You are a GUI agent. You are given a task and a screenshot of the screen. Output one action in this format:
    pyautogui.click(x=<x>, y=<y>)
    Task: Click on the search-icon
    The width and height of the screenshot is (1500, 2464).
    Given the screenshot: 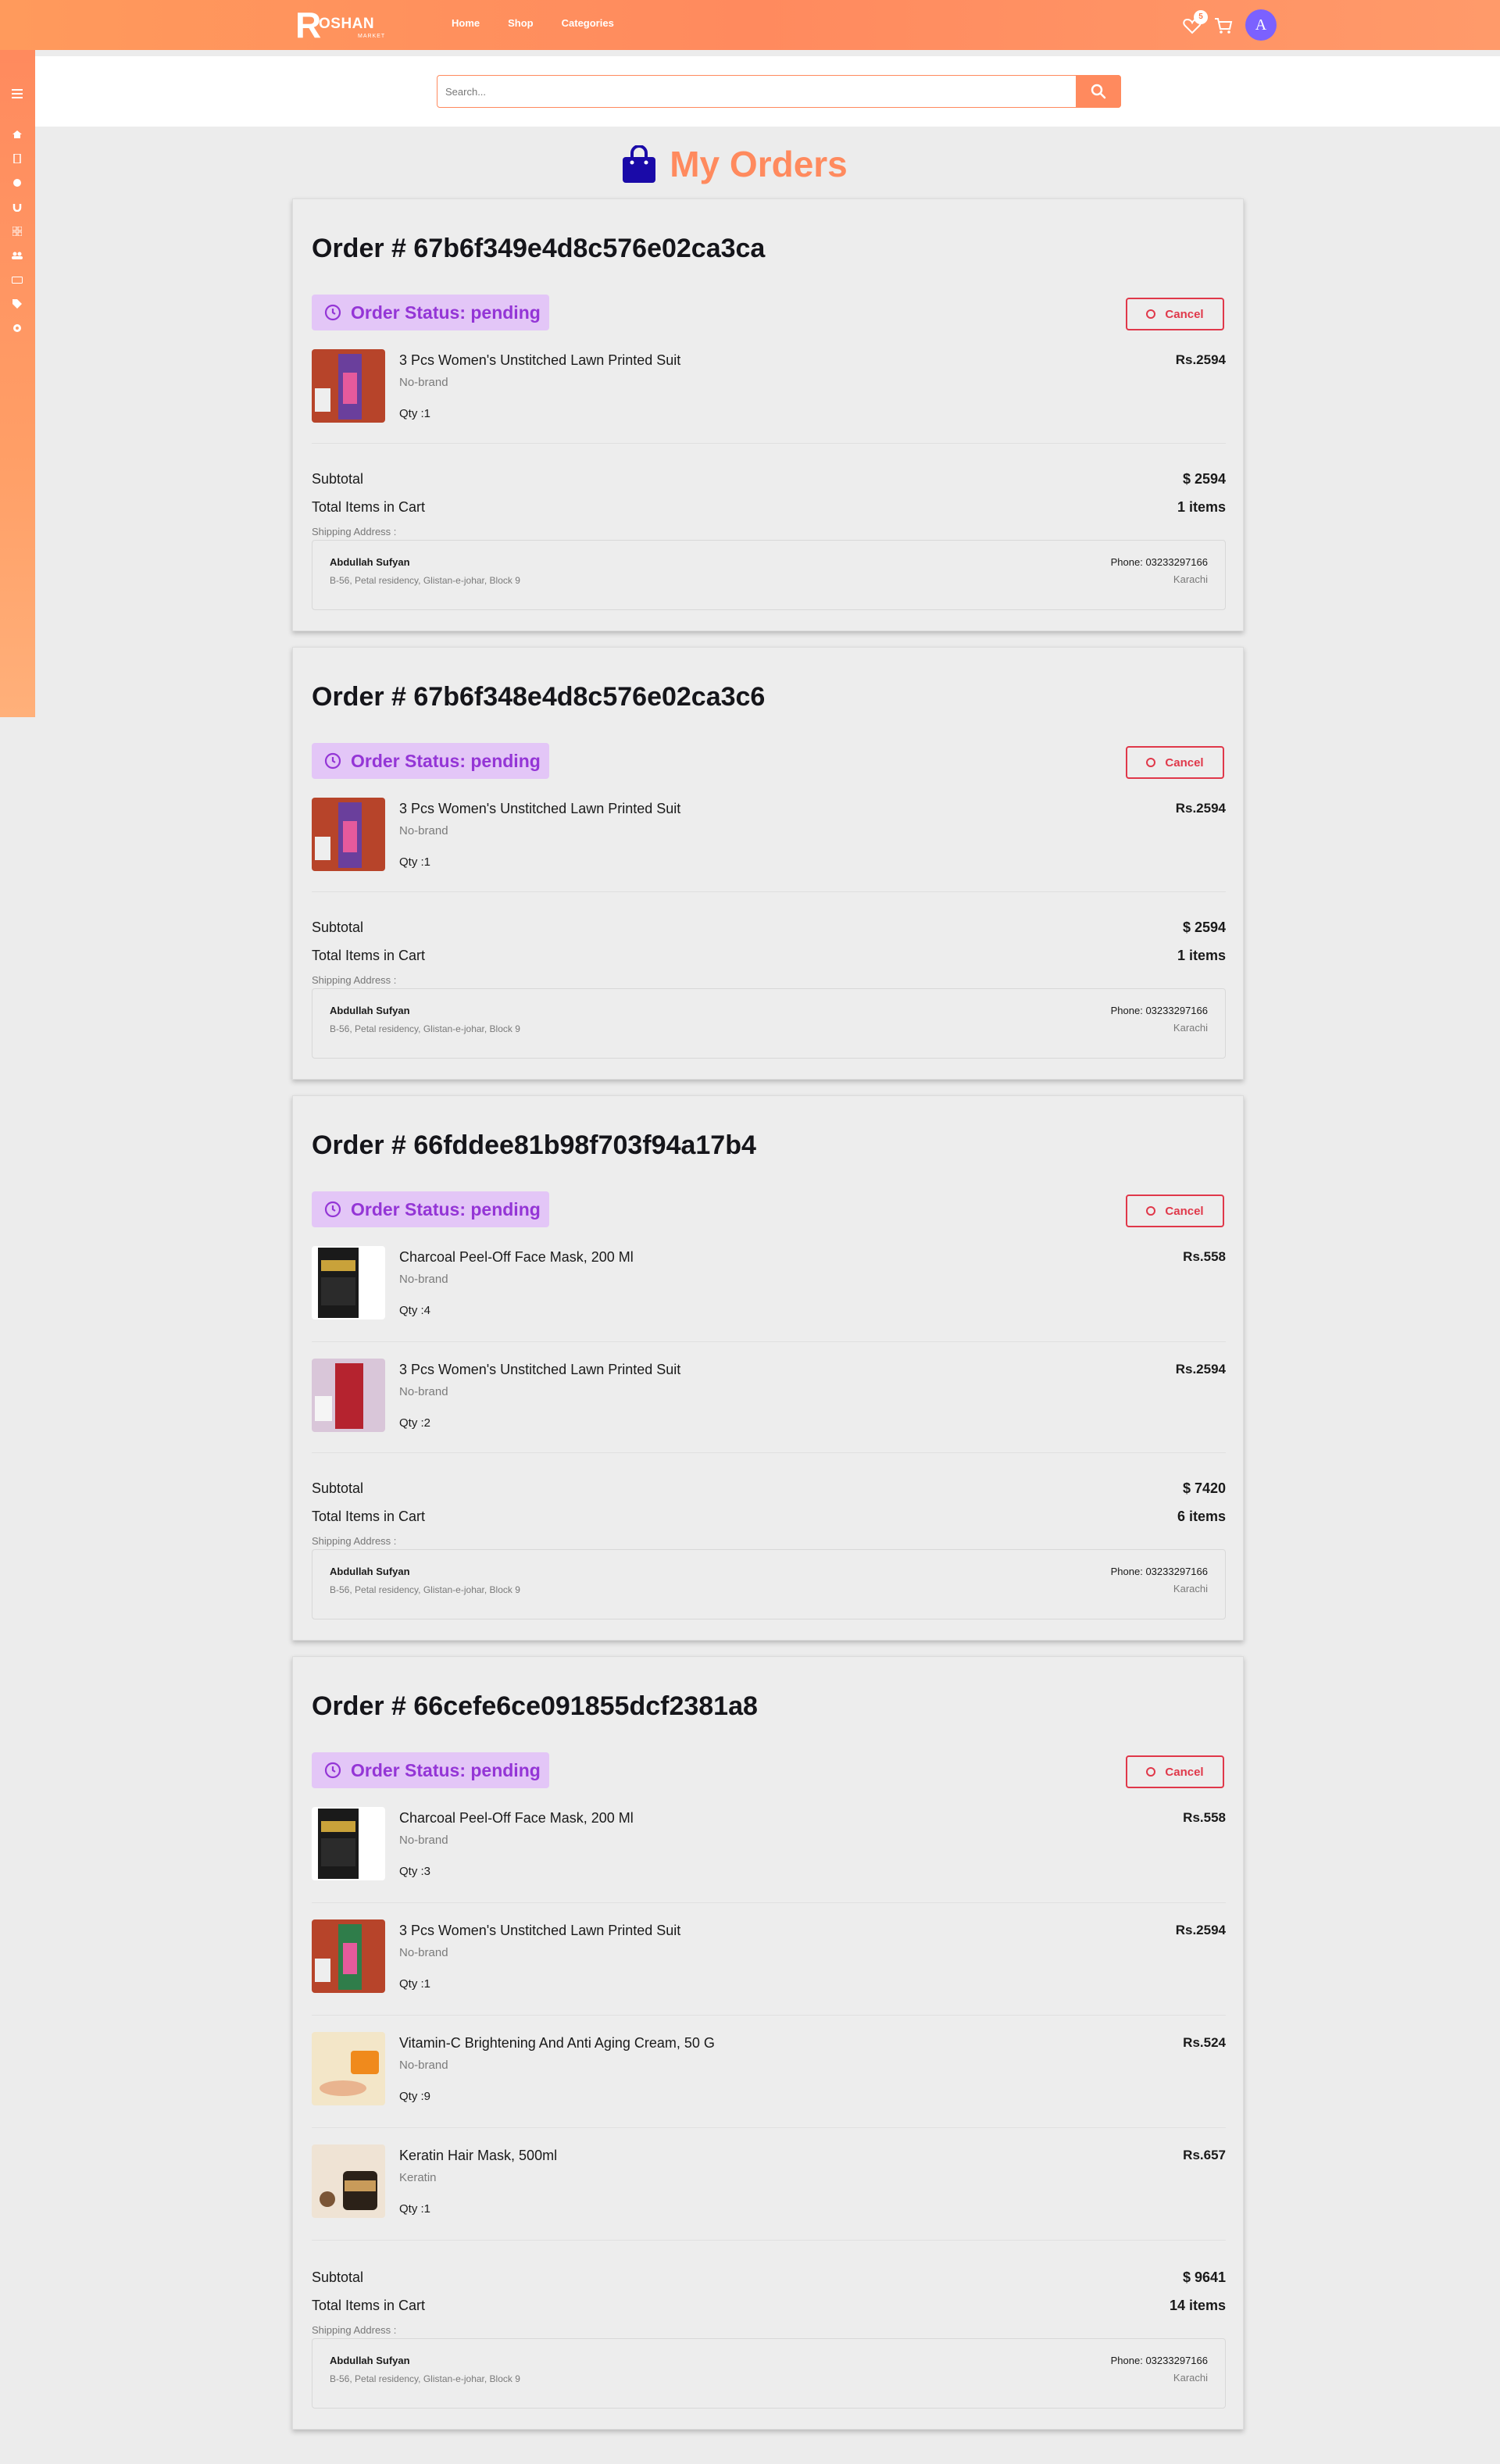 What is the action you would take?
    pyautogui.click(x=1098, y=91)
    